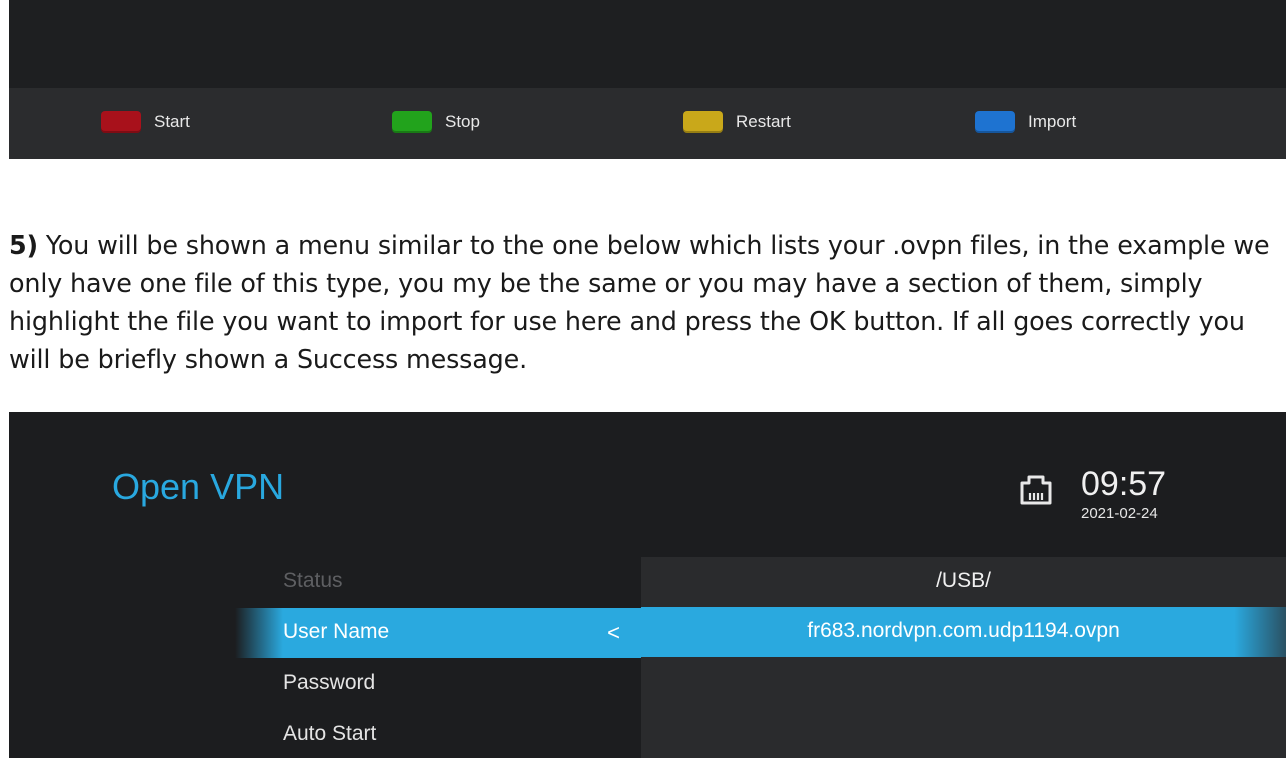  I want to click on import-button-label: Import, so click(1052, 121).